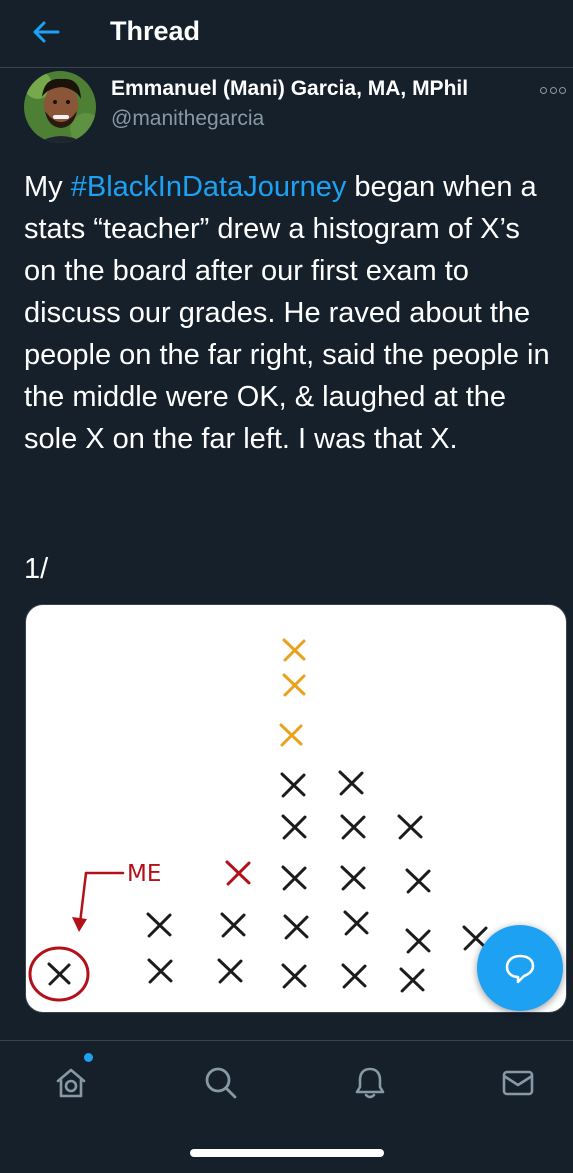 This screenshot has height=1173, width=573. I want to click on envelope-icon, so click(518, 1083).